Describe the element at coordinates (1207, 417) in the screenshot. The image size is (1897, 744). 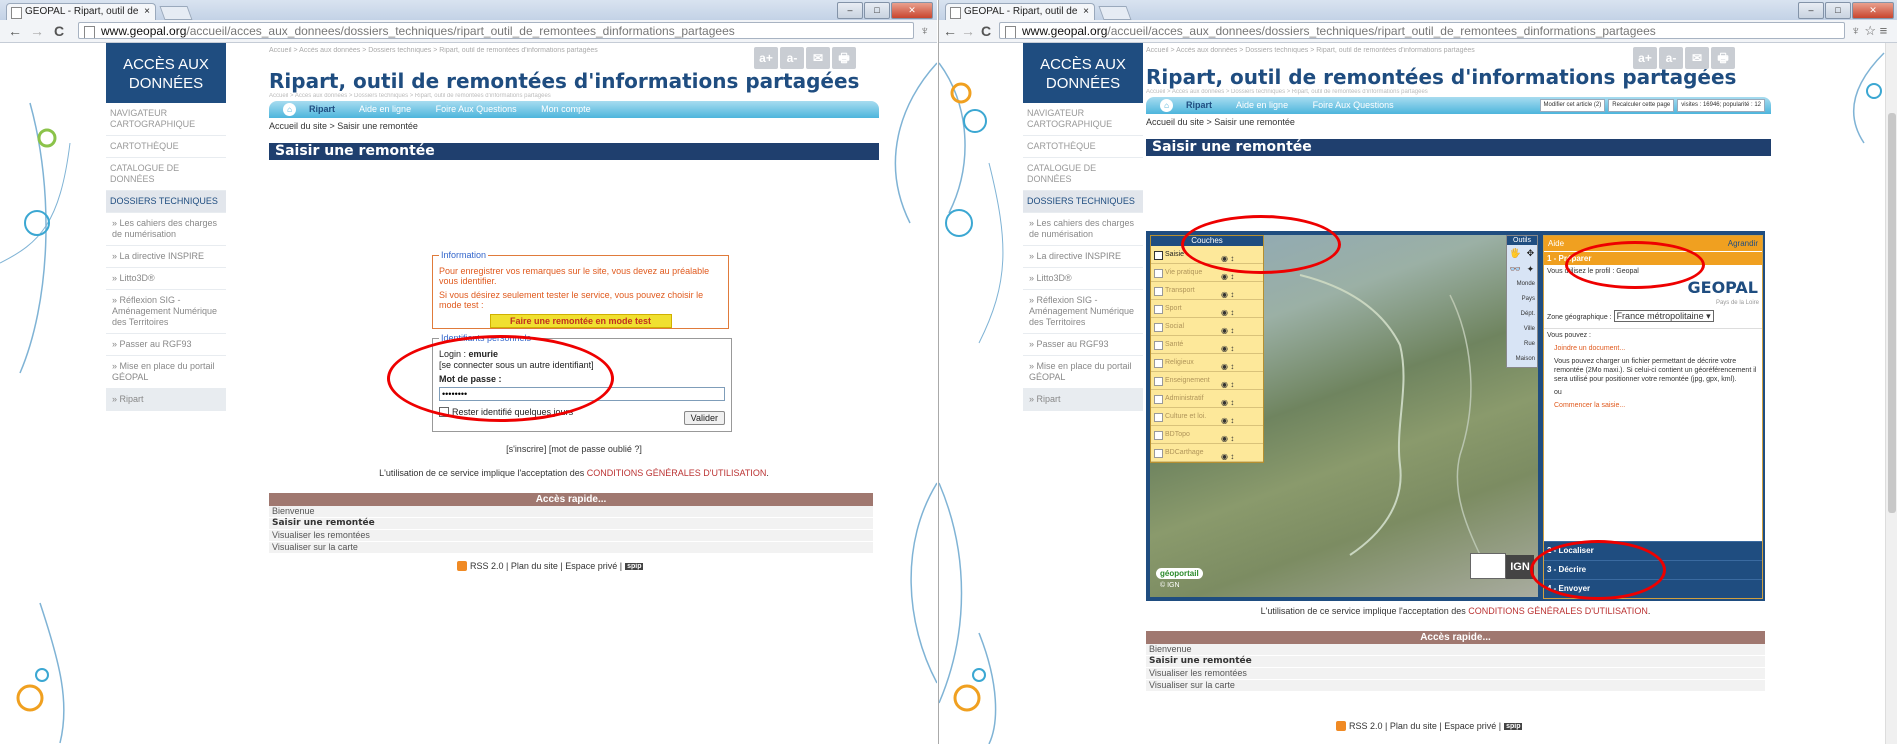
I see `layer-row: Culture et loi. ◉ ↕` at that location.